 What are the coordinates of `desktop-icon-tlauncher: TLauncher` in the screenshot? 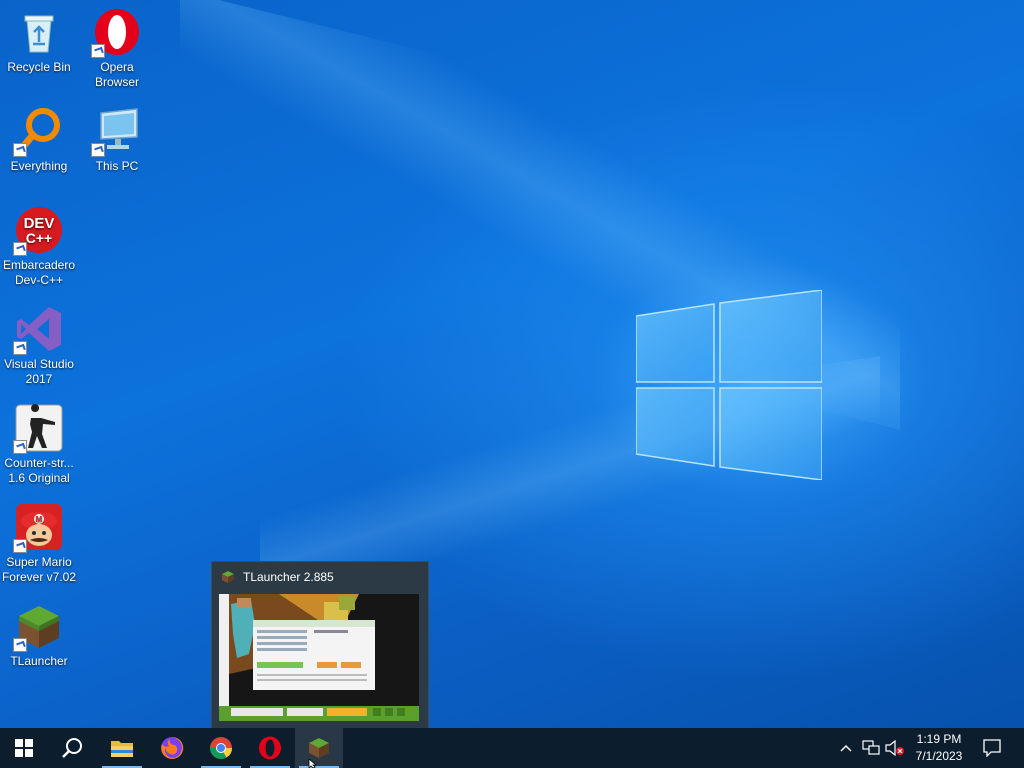 It's located at (39, 635).